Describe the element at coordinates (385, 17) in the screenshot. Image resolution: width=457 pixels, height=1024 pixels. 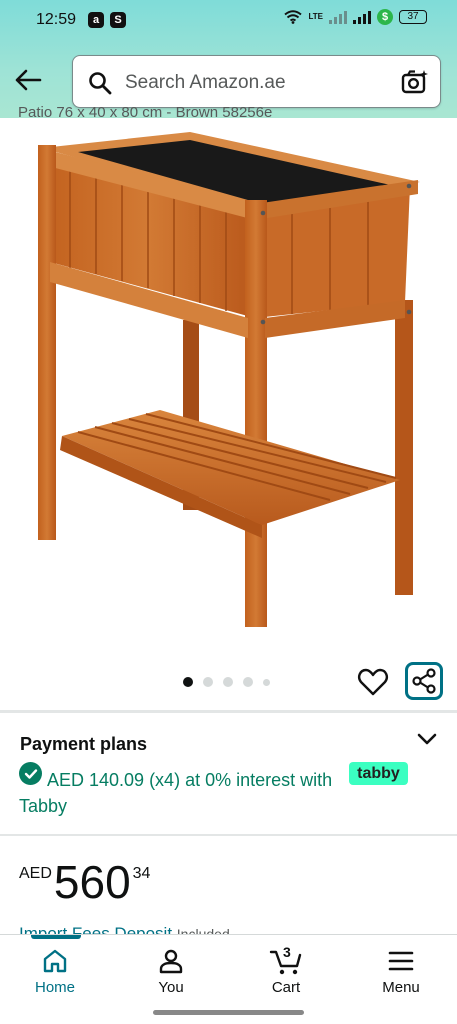
I see `money-app-icon: $` at that location.